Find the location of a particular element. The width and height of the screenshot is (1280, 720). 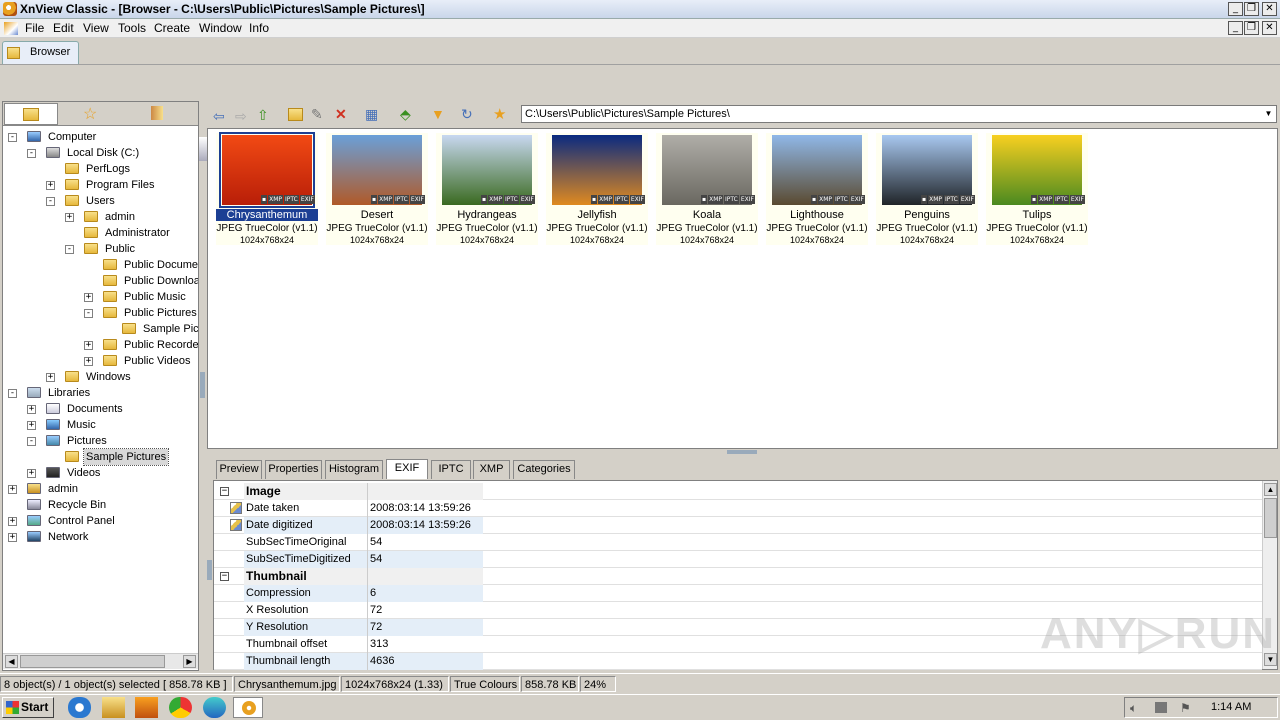

menu-info: Info is located at coordinates (259, 28).